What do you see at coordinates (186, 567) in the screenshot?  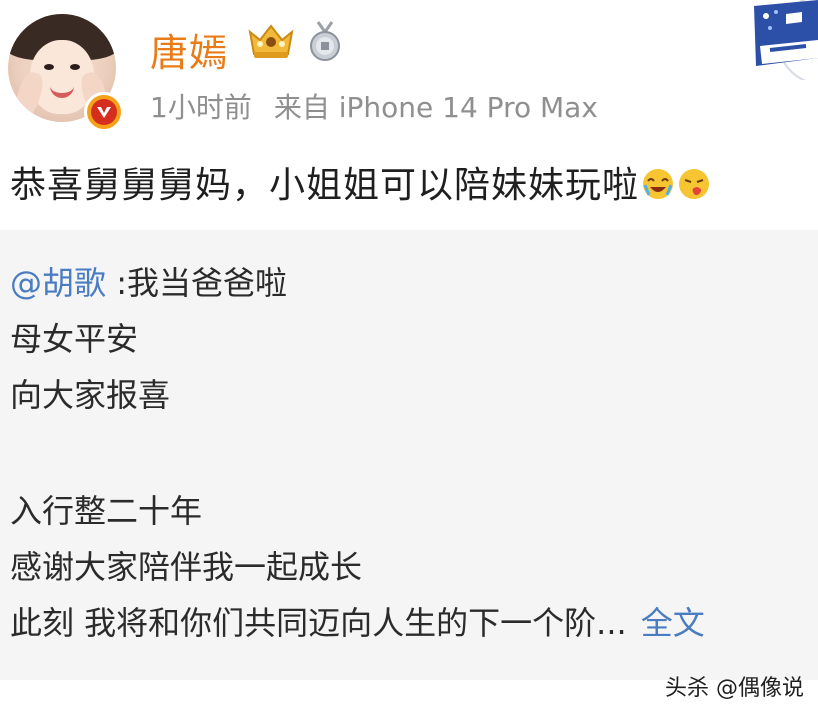 I see `repost-line-5: 感谢大家陪伴我一起成长` at bounding box center [186, 567].